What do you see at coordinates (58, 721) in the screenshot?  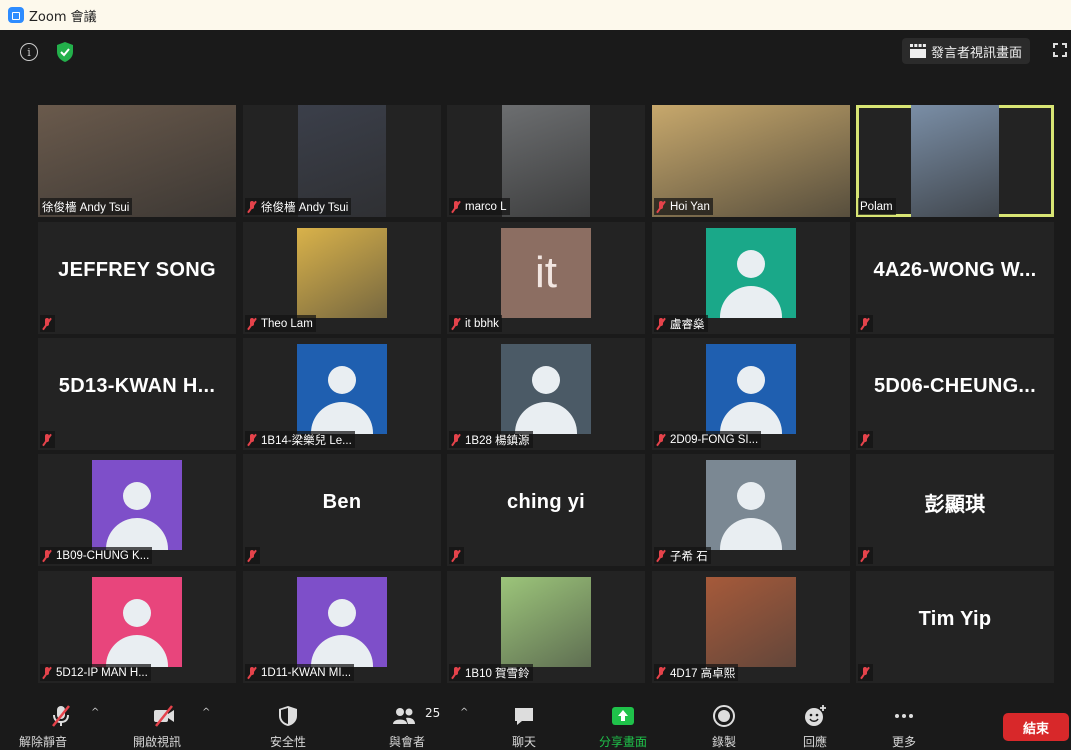 I see `unmute-button: ^ 解除靜音` at bounding box center [58, 721].